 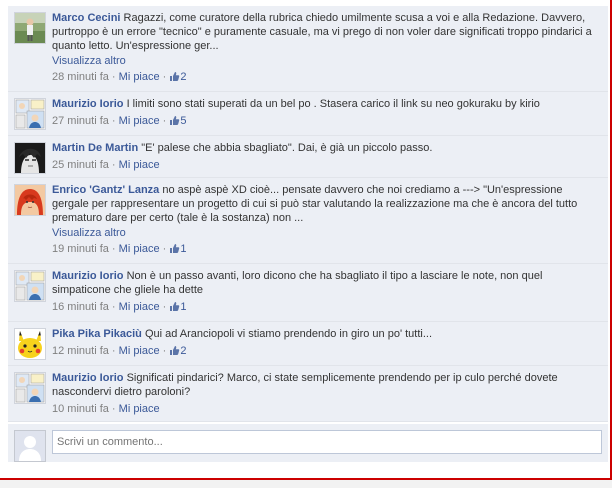 I want to click on horizontal-scrollbar, so click(x=306, y=484).